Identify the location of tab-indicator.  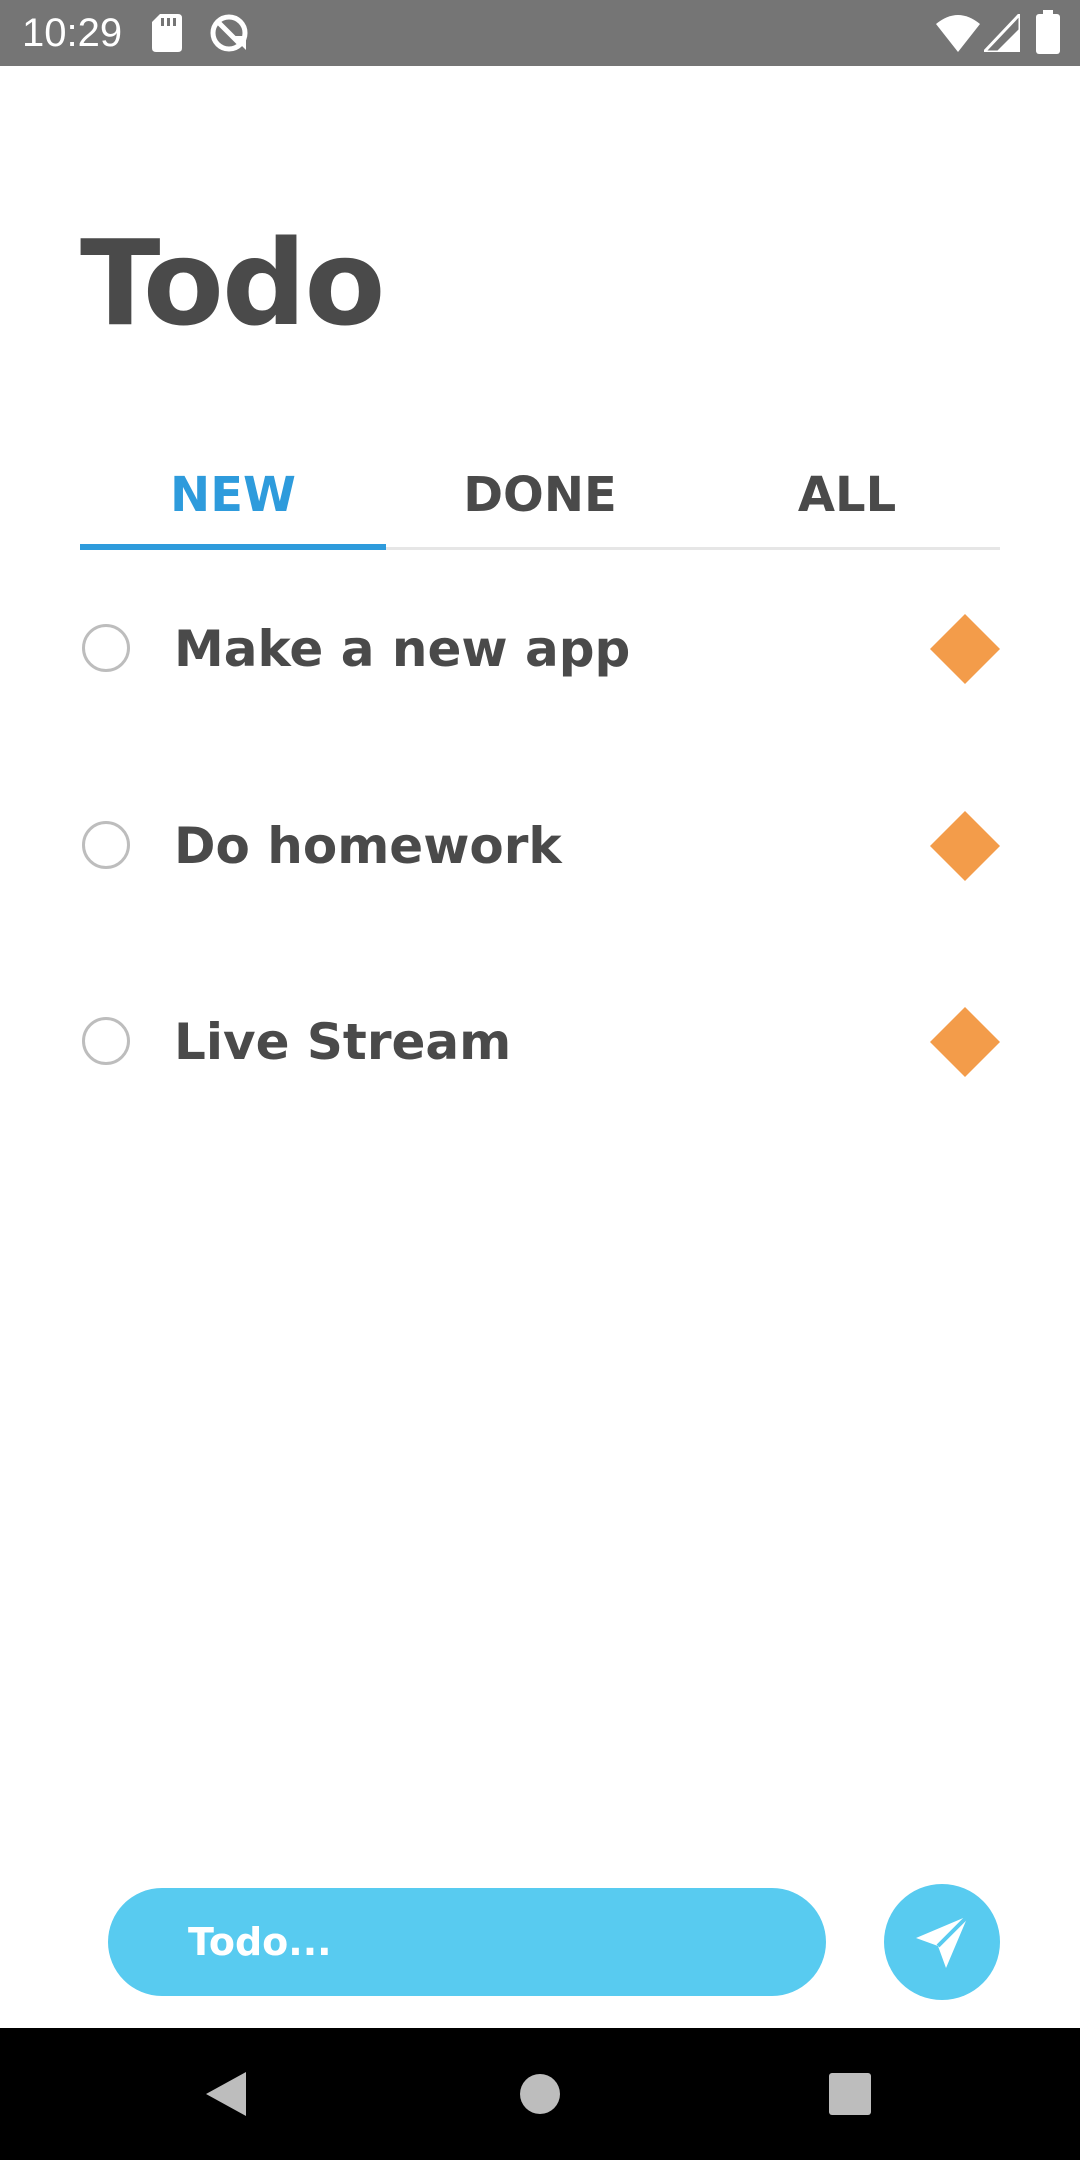
(233, 547).